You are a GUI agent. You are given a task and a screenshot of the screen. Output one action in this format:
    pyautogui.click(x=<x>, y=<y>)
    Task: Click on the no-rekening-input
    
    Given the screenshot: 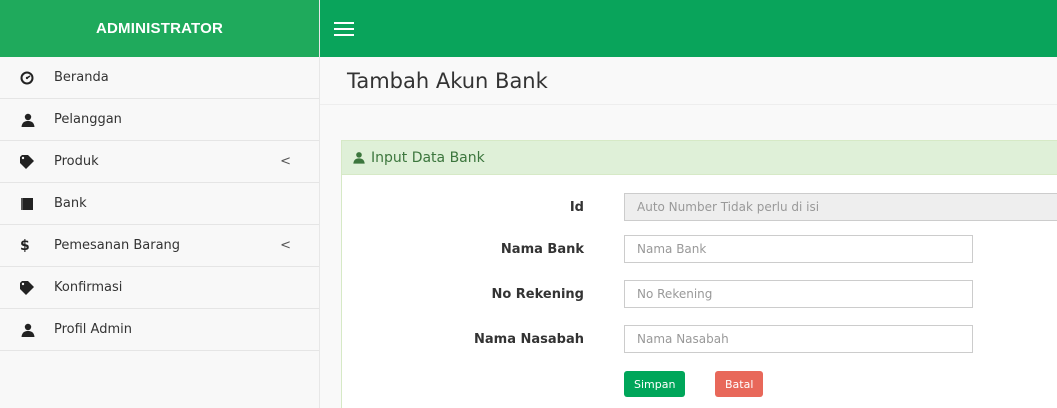 What is the action you would take?
    pyautogui.click(x=798, y=294)
    